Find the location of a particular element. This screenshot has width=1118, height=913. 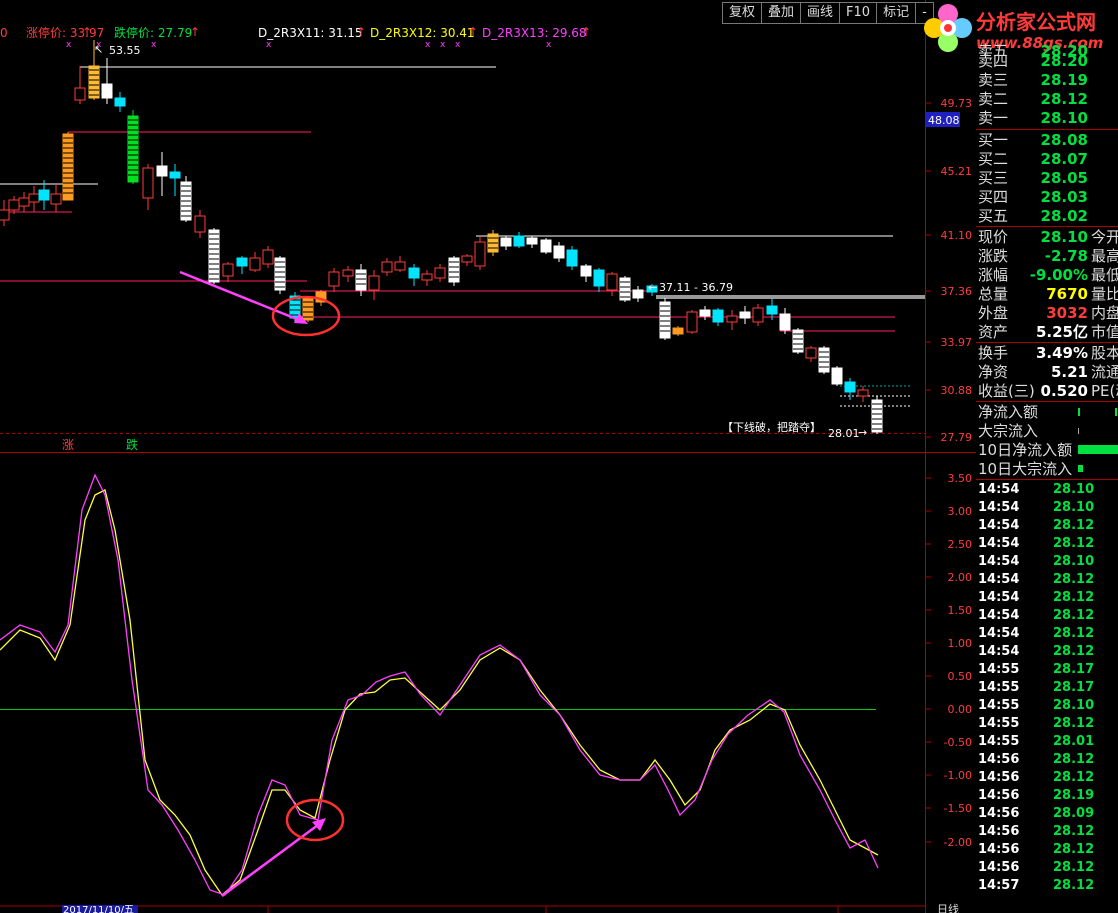

price-tick: 37.36 is located at coordinates (957, 291).